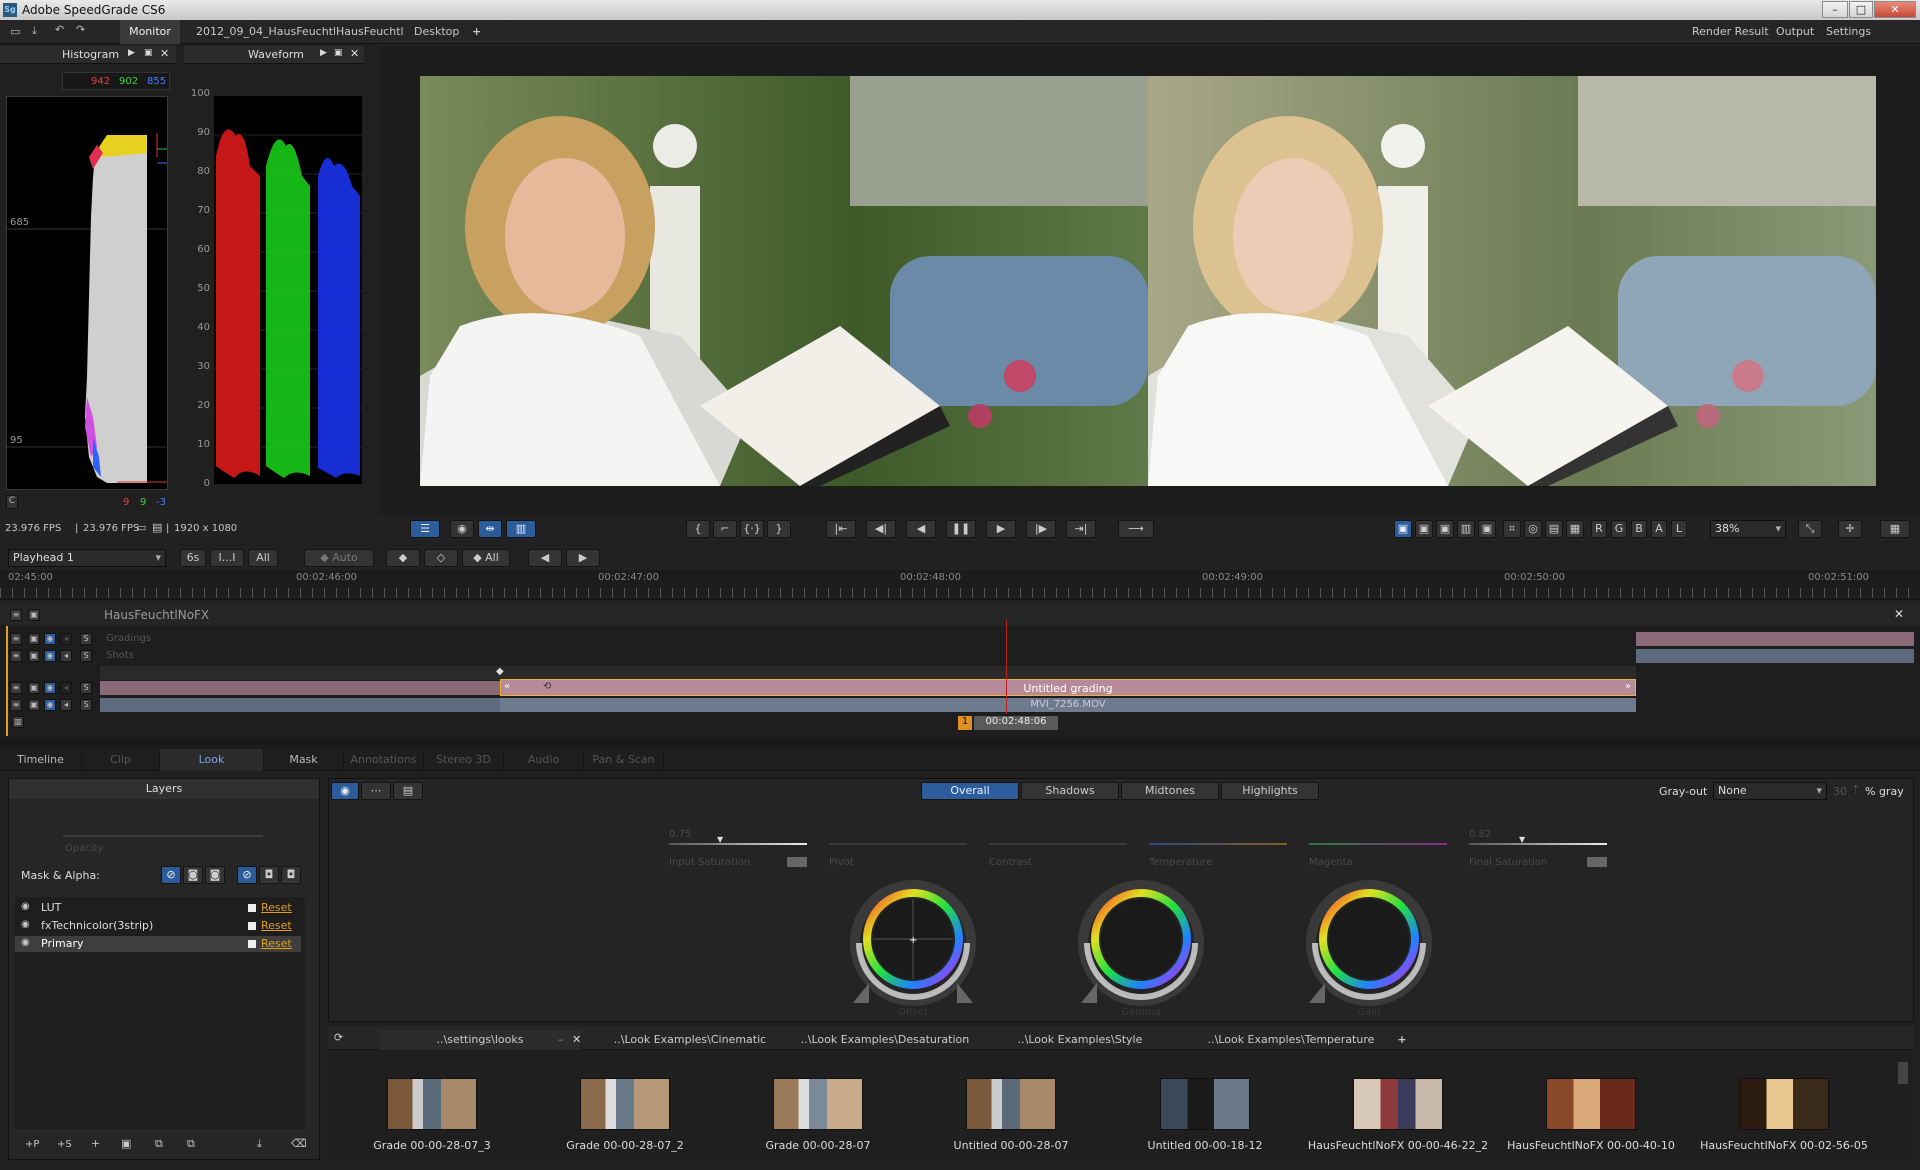  Describe the element at coordinates (698, 529) in the screenshot. I see `mark-in-icon: {` at that location.